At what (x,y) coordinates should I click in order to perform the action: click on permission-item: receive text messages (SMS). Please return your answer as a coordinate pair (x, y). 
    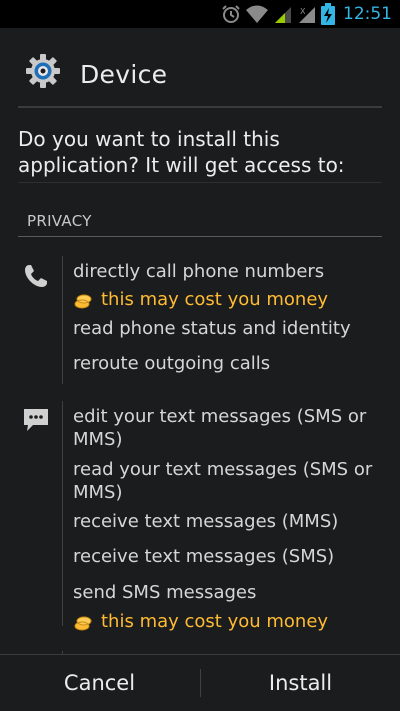
    Looking at the image, I should click on (204, 556).